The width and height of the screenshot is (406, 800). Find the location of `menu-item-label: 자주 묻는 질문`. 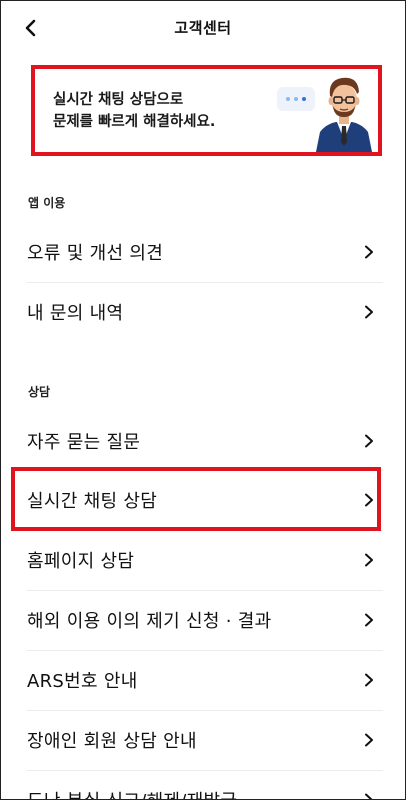

menu-item-label: 자주 묻는 질문 is located at coordinates (84, 442).